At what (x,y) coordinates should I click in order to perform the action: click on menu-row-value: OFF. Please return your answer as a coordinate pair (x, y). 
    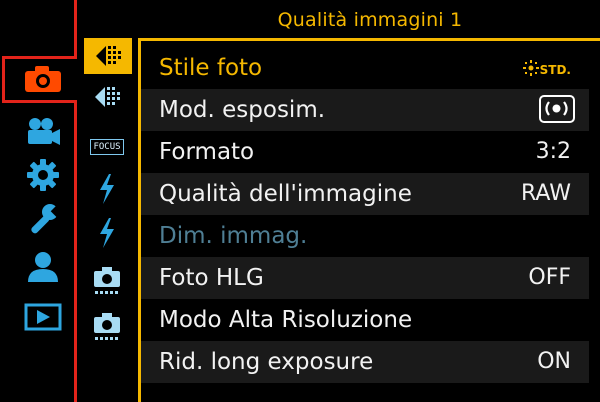
    Looking at the image, I should click on (549, 277).